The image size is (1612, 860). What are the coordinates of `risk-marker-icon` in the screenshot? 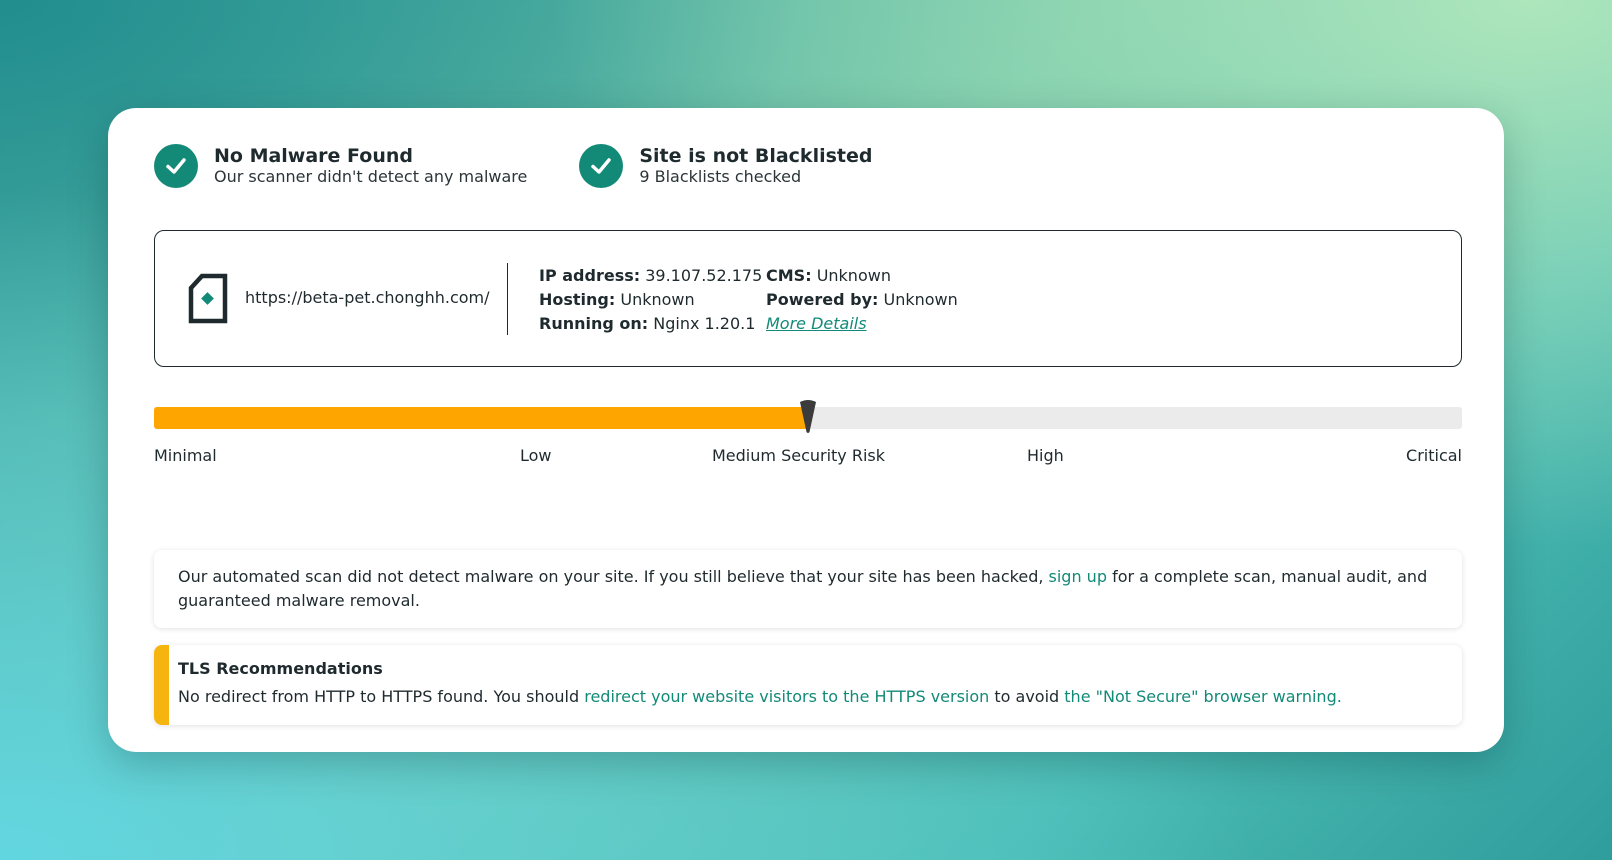 It's located at (808, 419).